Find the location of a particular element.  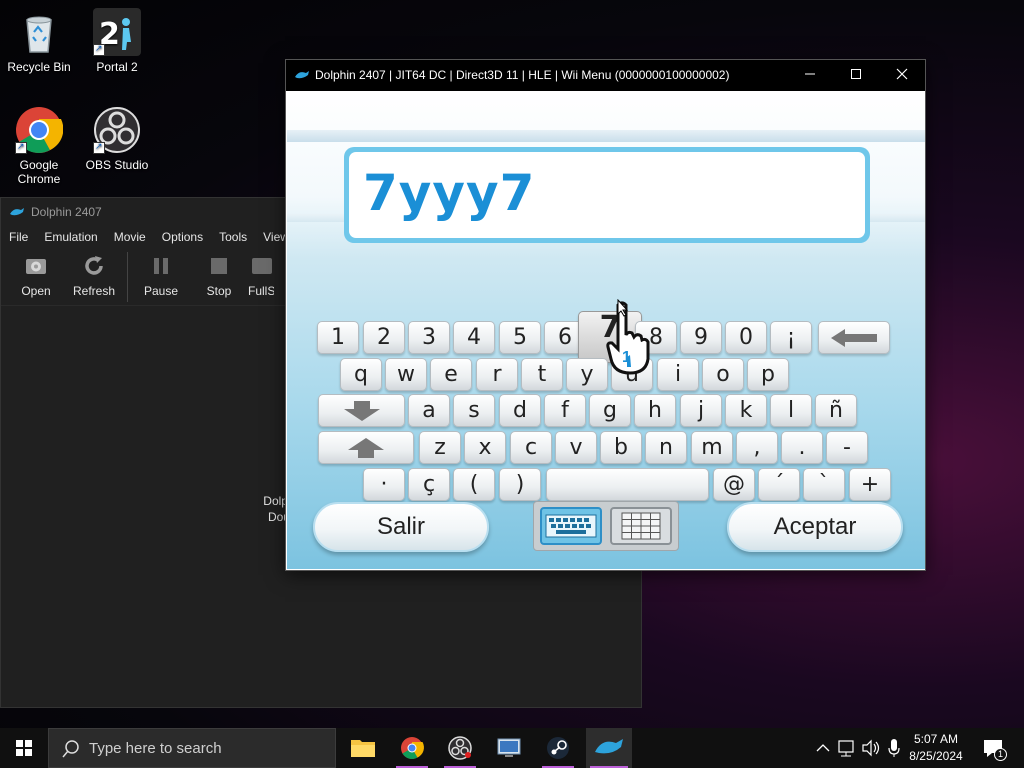

shift-up-arrow-icon is located at coordinates (366, 448).